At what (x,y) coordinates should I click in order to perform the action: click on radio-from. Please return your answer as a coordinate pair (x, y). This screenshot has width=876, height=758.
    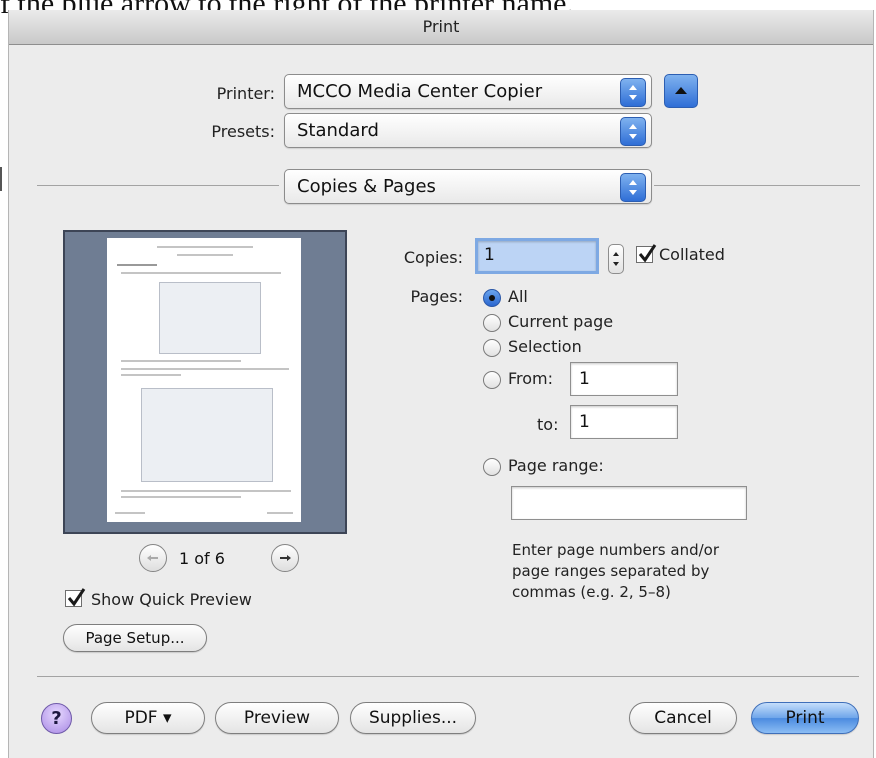
    Looking at the image, I should click on (492, 380).